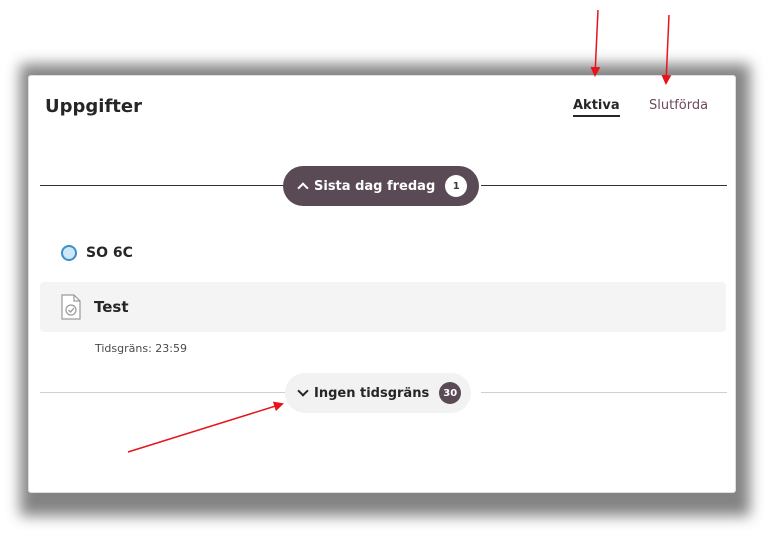  I want to click on panel-title: Uppgifter, so click(93, 106).